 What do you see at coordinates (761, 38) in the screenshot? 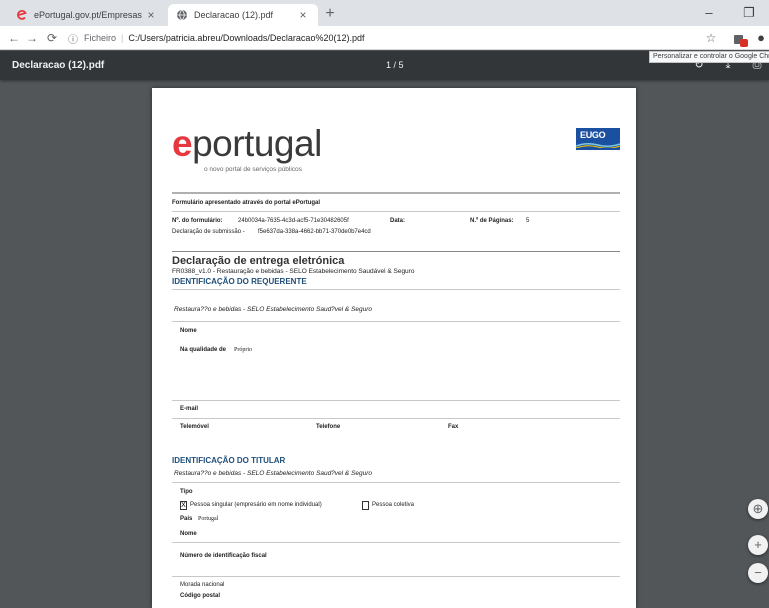
I see `profile-menu-icon: ●` at bounding box center [761, 38].